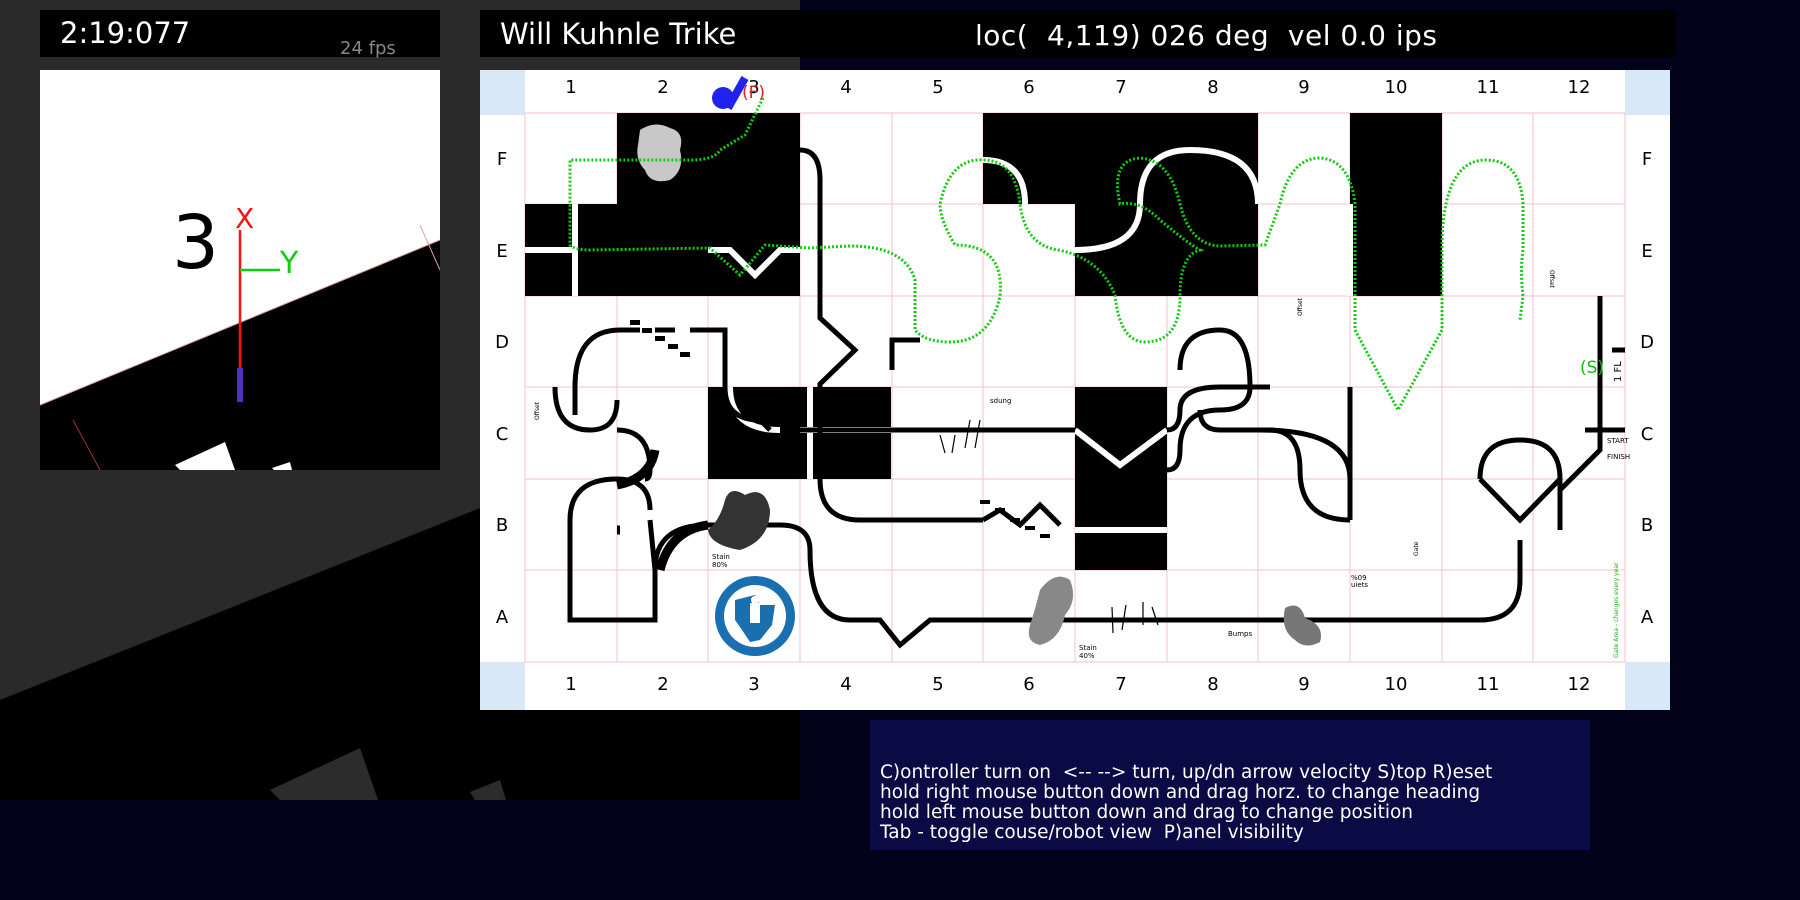 The image size is (1800, 900). Describe the element at coordinates (1618, 457) in the screenshot. I see `svg-text: FINISH` at that location.